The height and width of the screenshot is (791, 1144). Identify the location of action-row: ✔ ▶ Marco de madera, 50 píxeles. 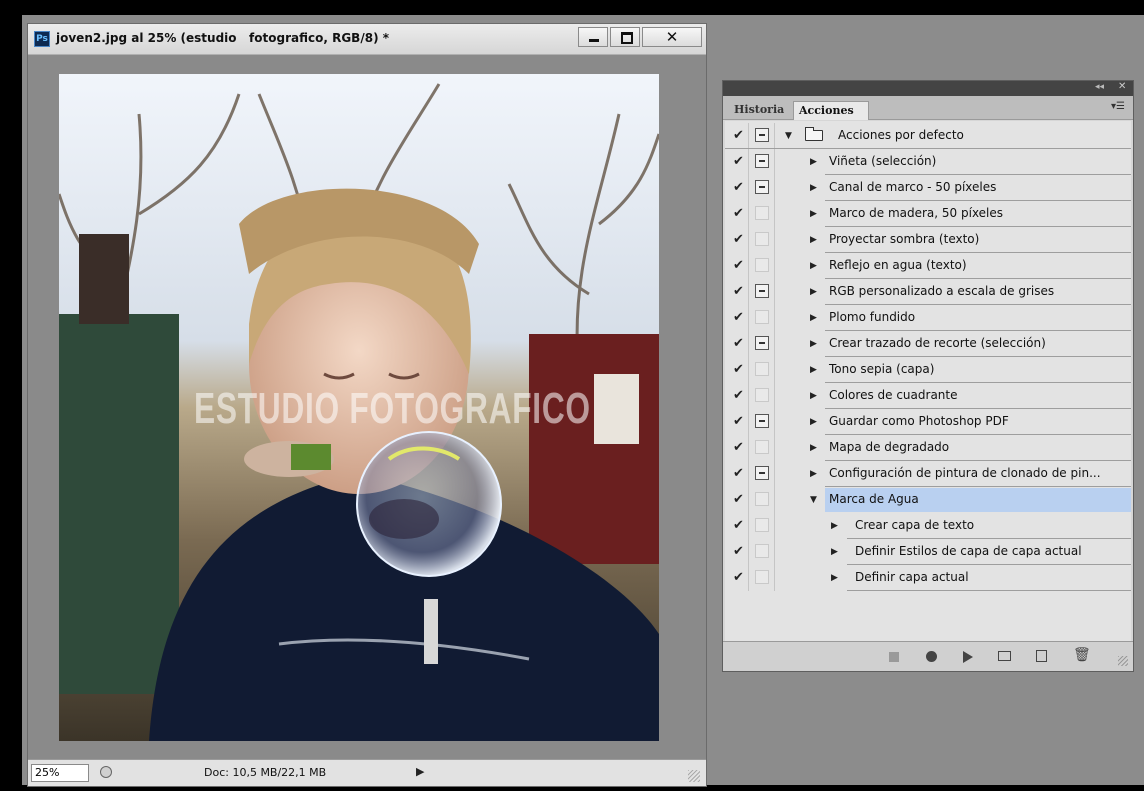
(928, 214).